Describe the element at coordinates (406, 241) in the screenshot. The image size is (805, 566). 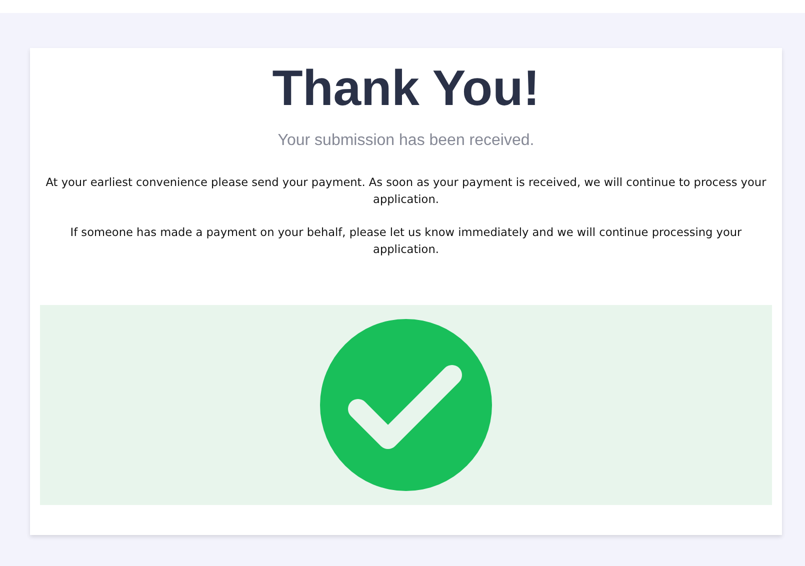
I see `message-paragraph: If someone has made a payment on your behalf, please let us know immediately and we will continue processing your application.` at that location.